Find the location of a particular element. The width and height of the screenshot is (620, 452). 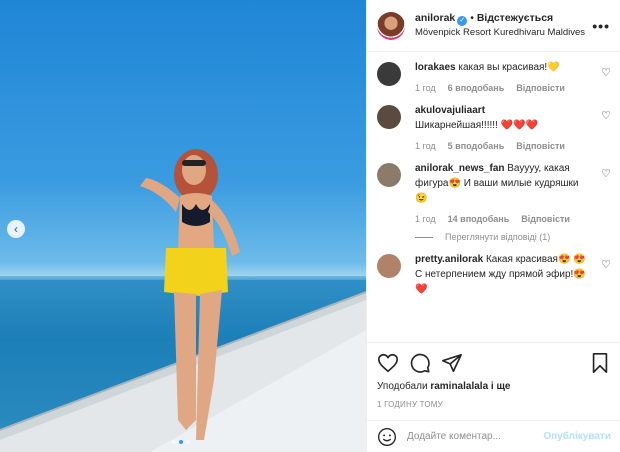

view-replies-button: Переглянути відповіді (1) is located at coordinates (493, 237).